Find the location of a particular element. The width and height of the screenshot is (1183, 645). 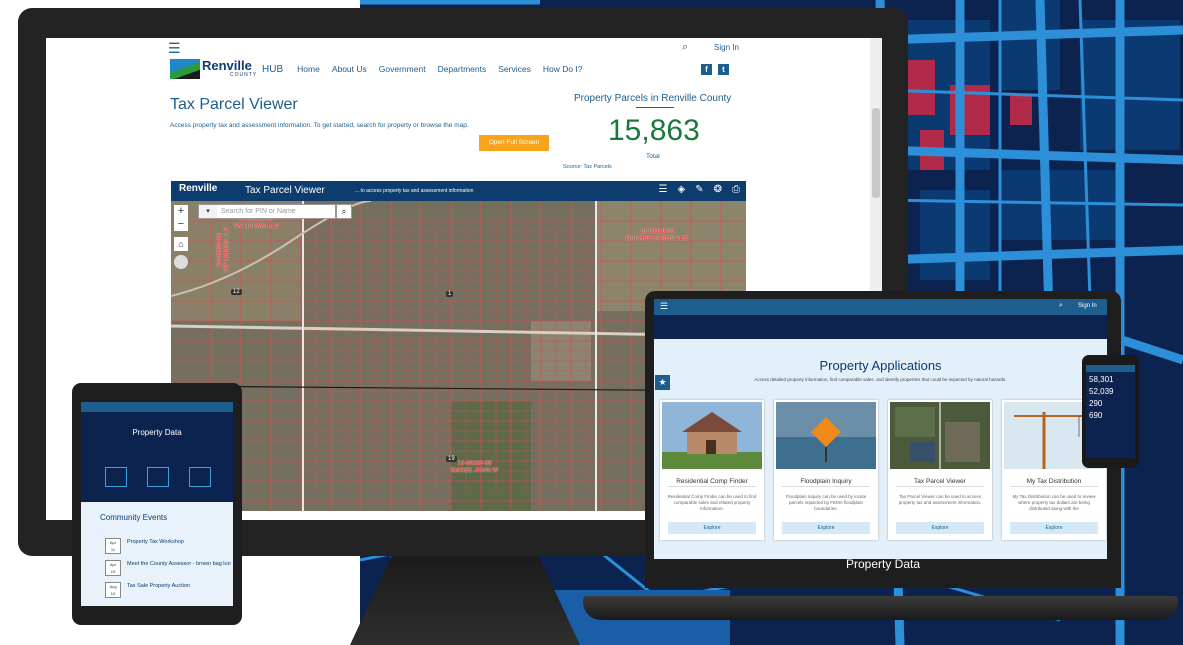

stat-value: 15,863 is located at coordinates (654, 130).